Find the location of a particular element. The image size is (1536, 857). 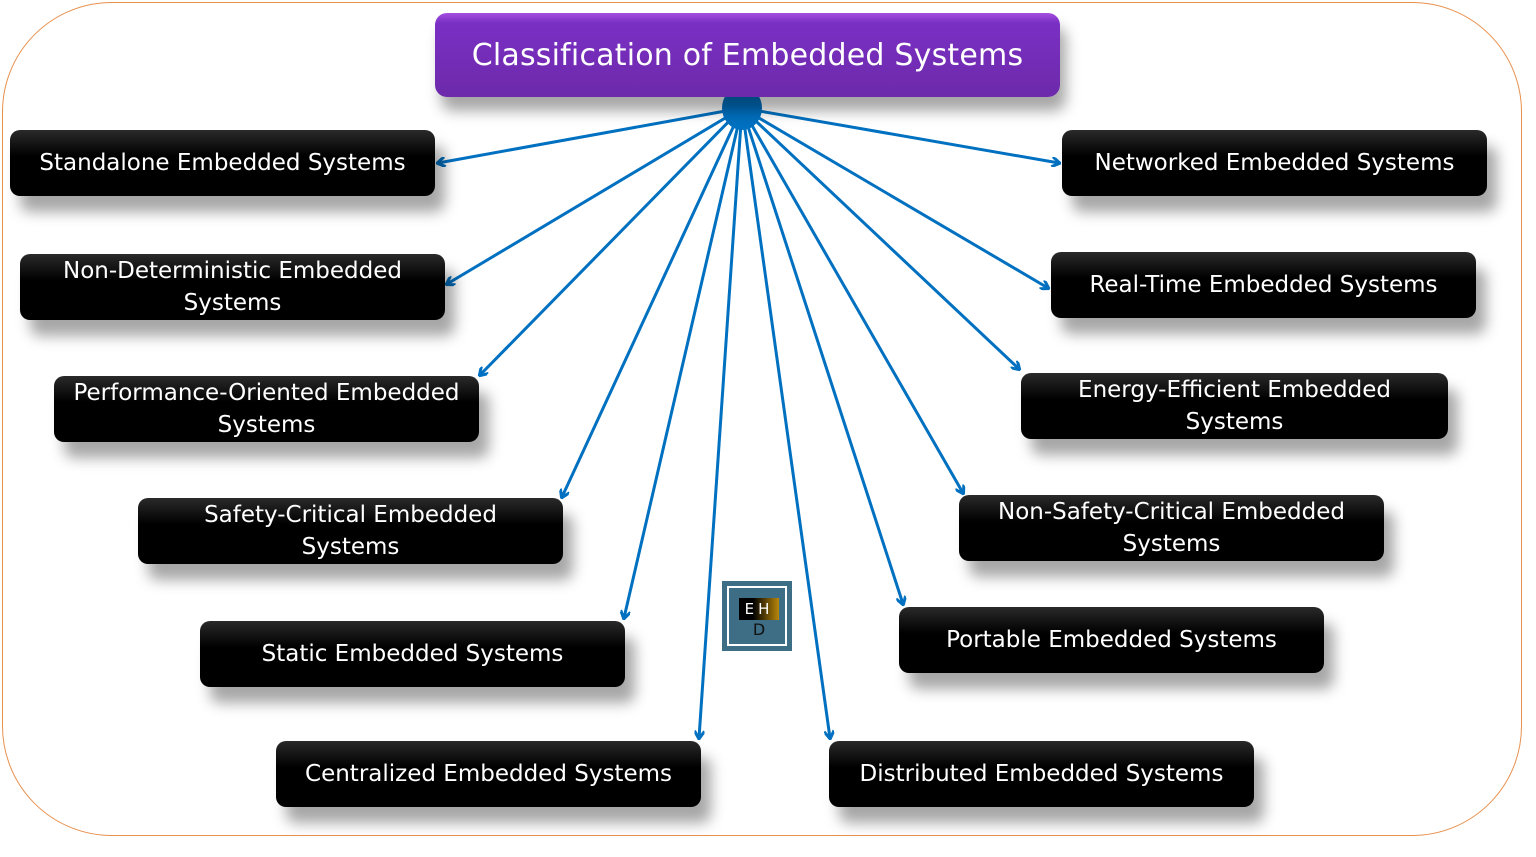

connector-arrow-safety-critical is located at coordinates (653, 302).